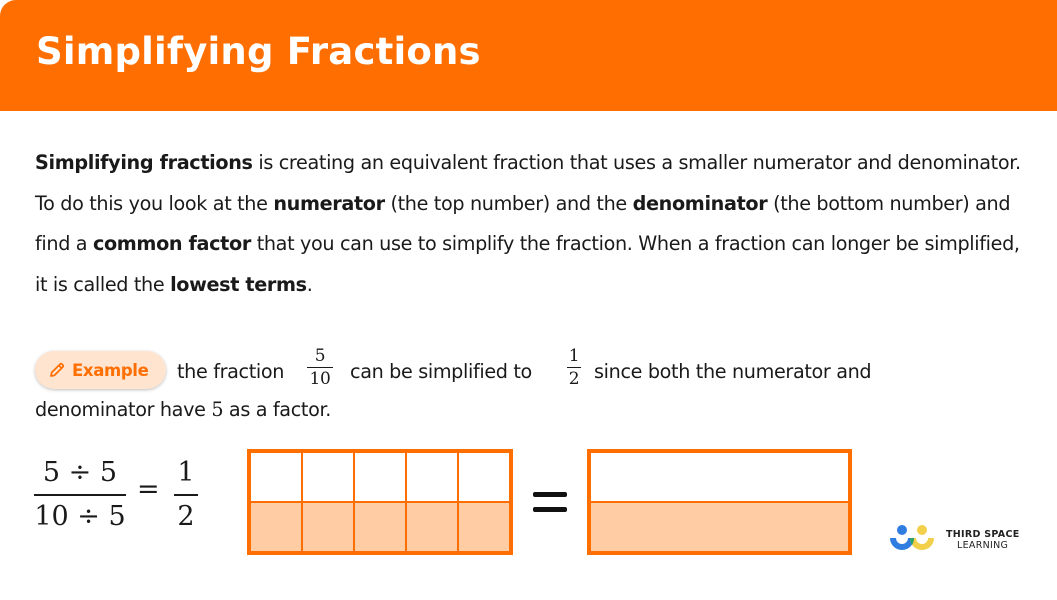 The height and width of the screenshot is (600, 1057). I want to click on division-fraction: 5 ÷ 5 10 ÷ 5, so click(80, 495).